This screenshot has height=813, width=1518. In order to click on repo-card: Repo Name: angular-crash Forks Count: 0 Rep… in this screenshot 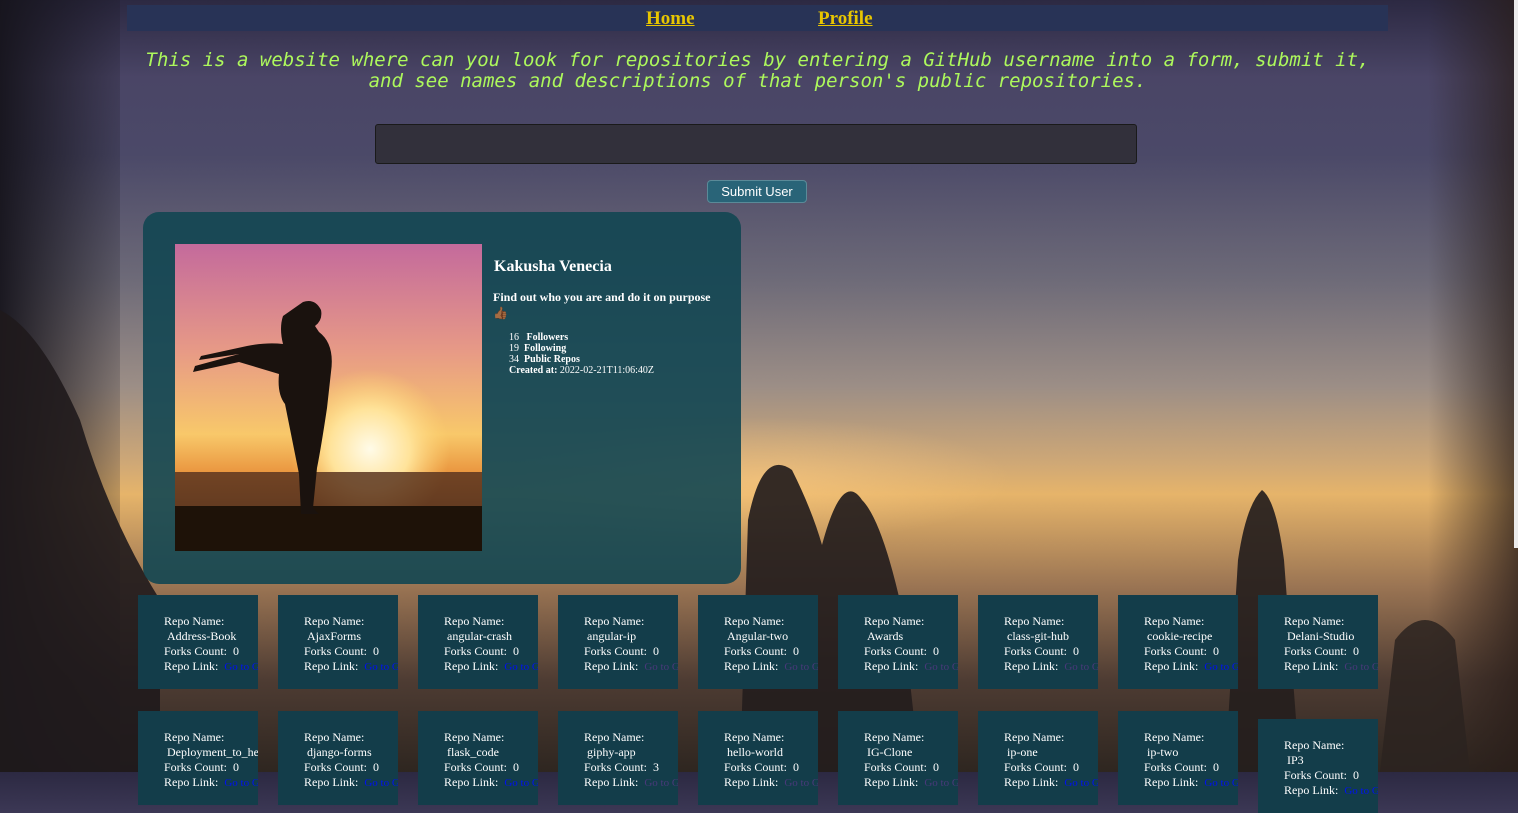, I will do `click(478, 642)`.